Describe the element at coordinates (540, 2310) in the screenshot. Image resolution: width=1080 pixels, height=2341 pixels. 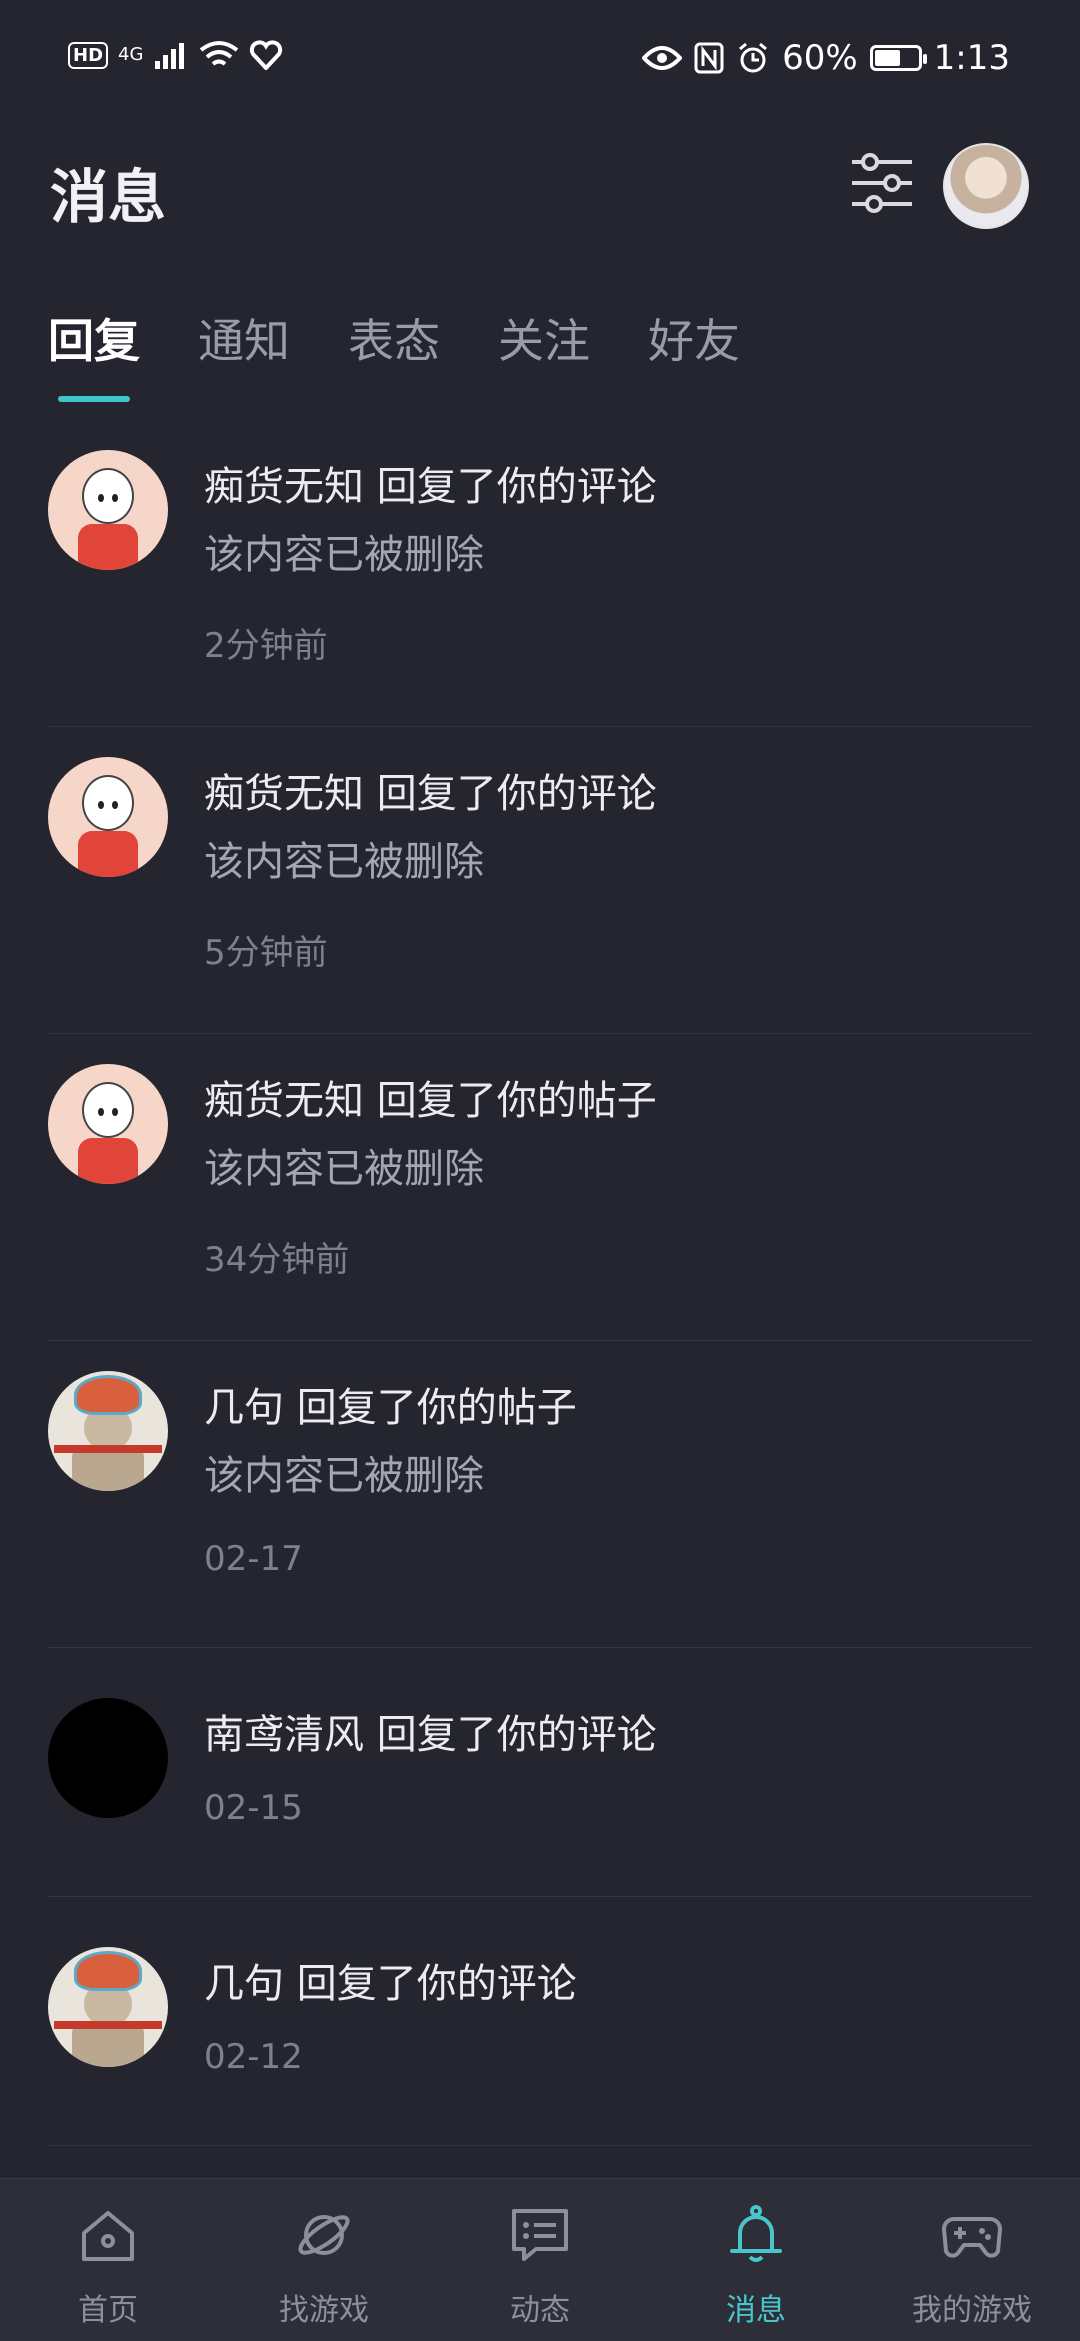
I see `nav-label: 动态` at that location.